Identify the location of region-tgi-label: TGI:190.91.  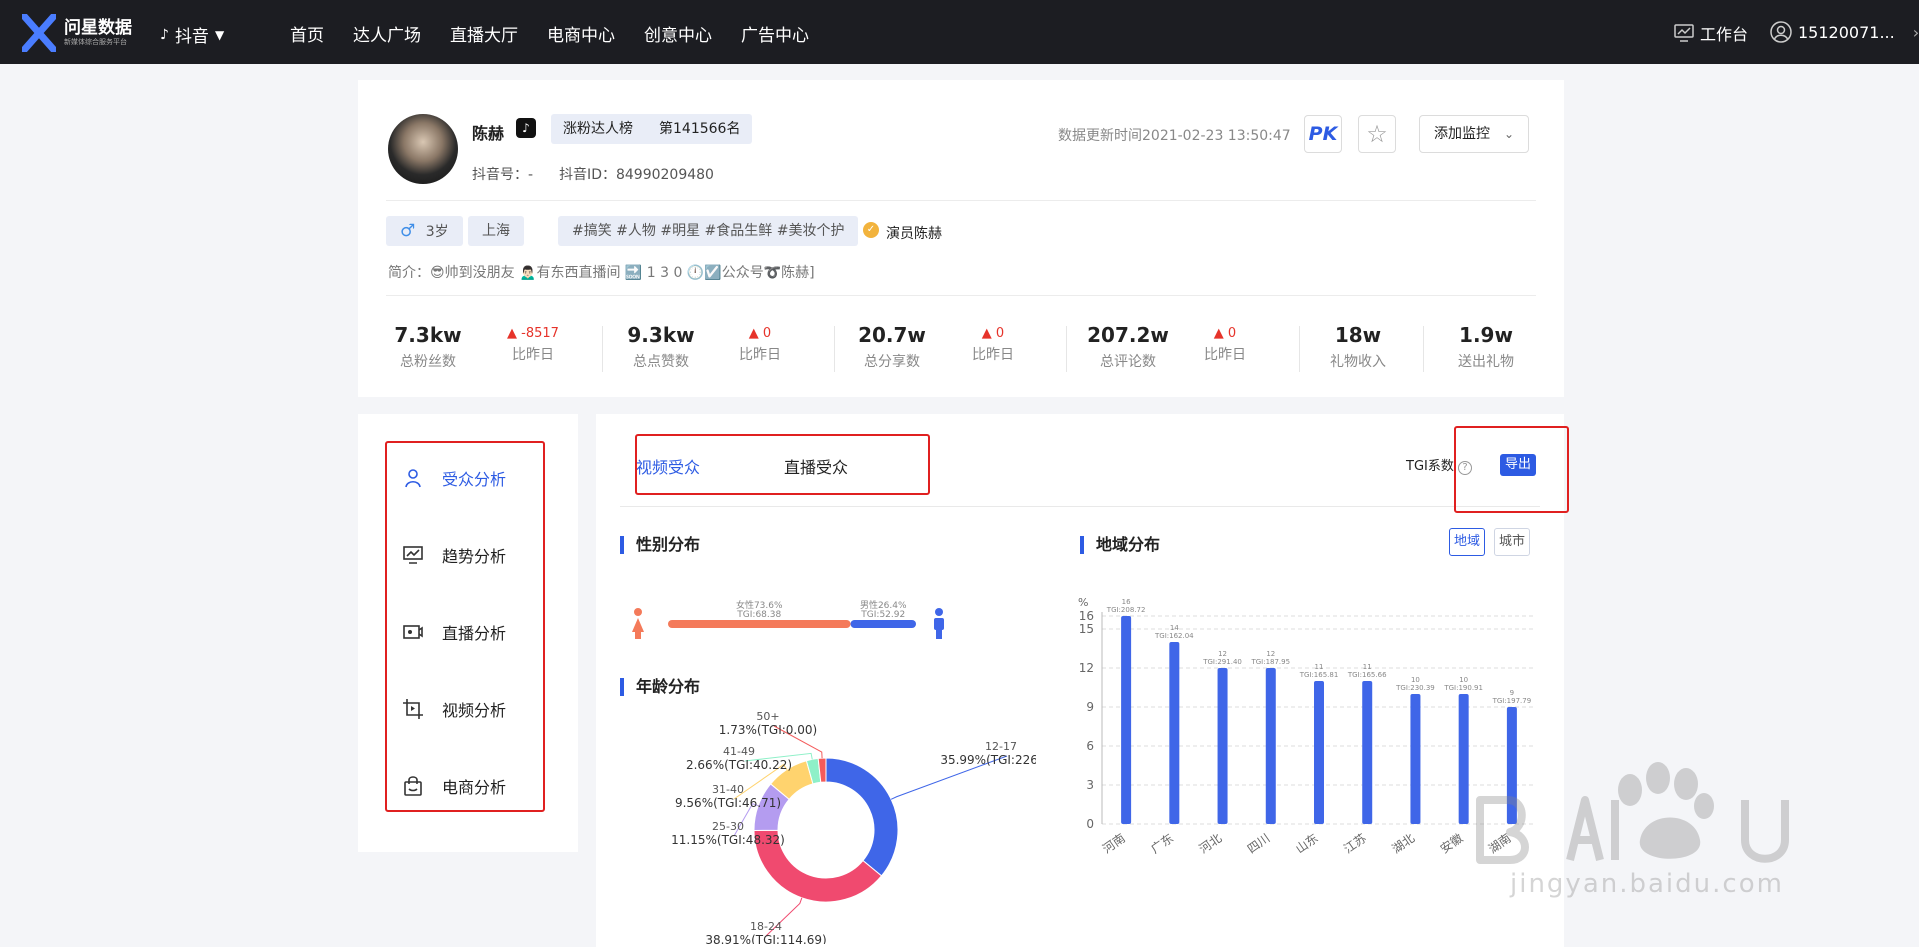
(1463, 688).